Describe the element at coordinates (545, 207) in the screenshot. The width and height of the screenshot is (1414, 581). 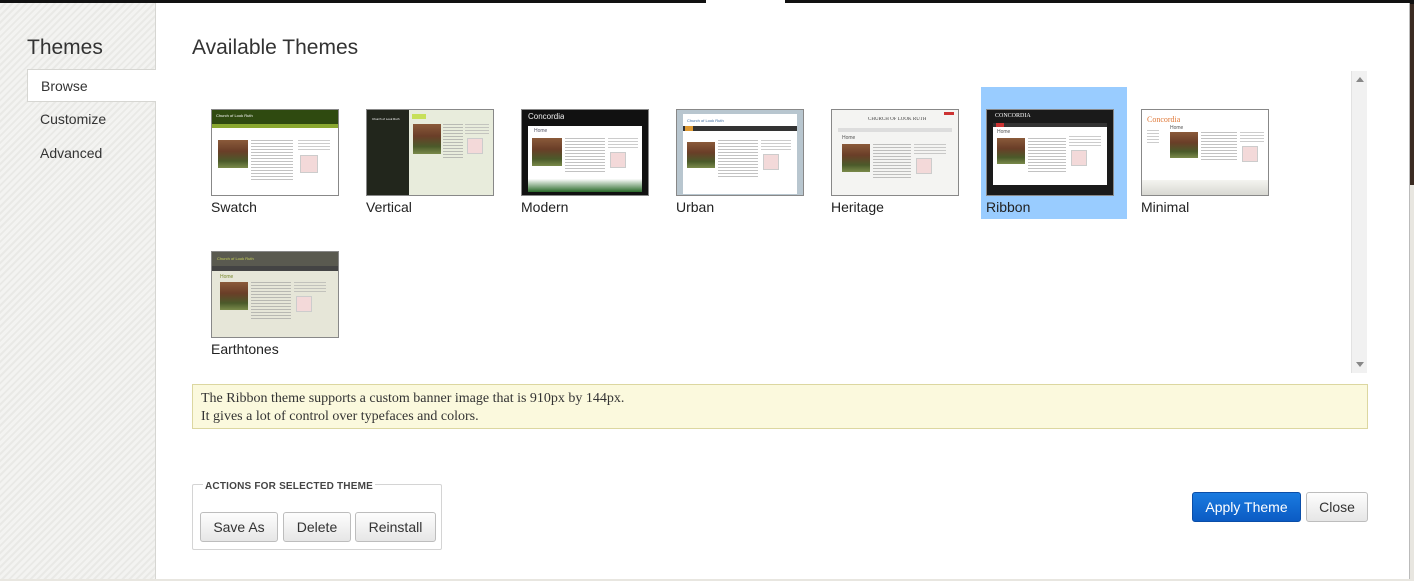
I see `theme-label: Modern` at that location.